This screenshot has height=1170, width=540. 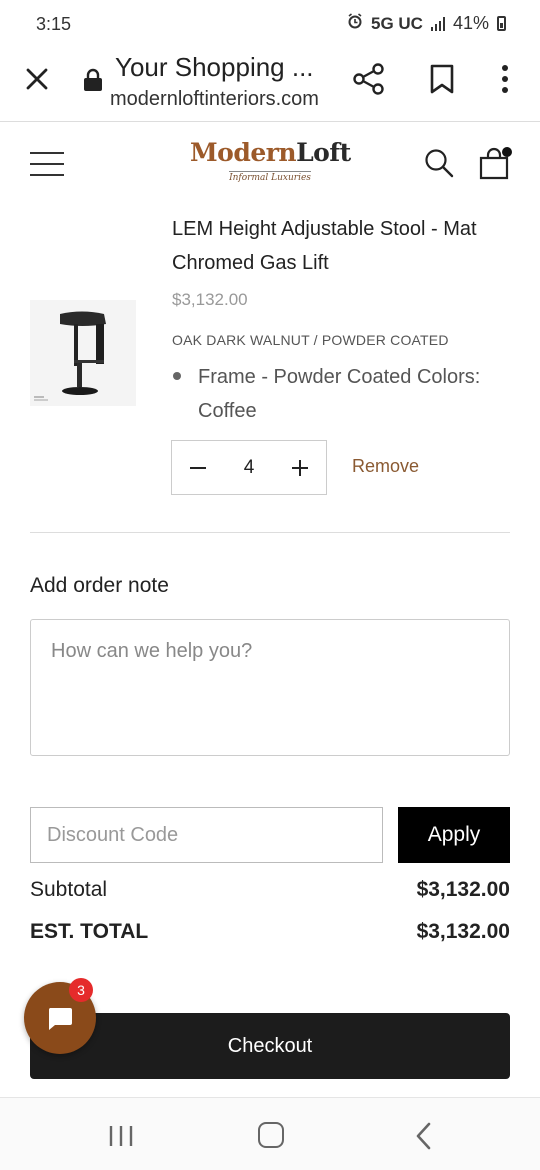 I want to click on hamburger-menu-icon, so click(x=47, y=165).